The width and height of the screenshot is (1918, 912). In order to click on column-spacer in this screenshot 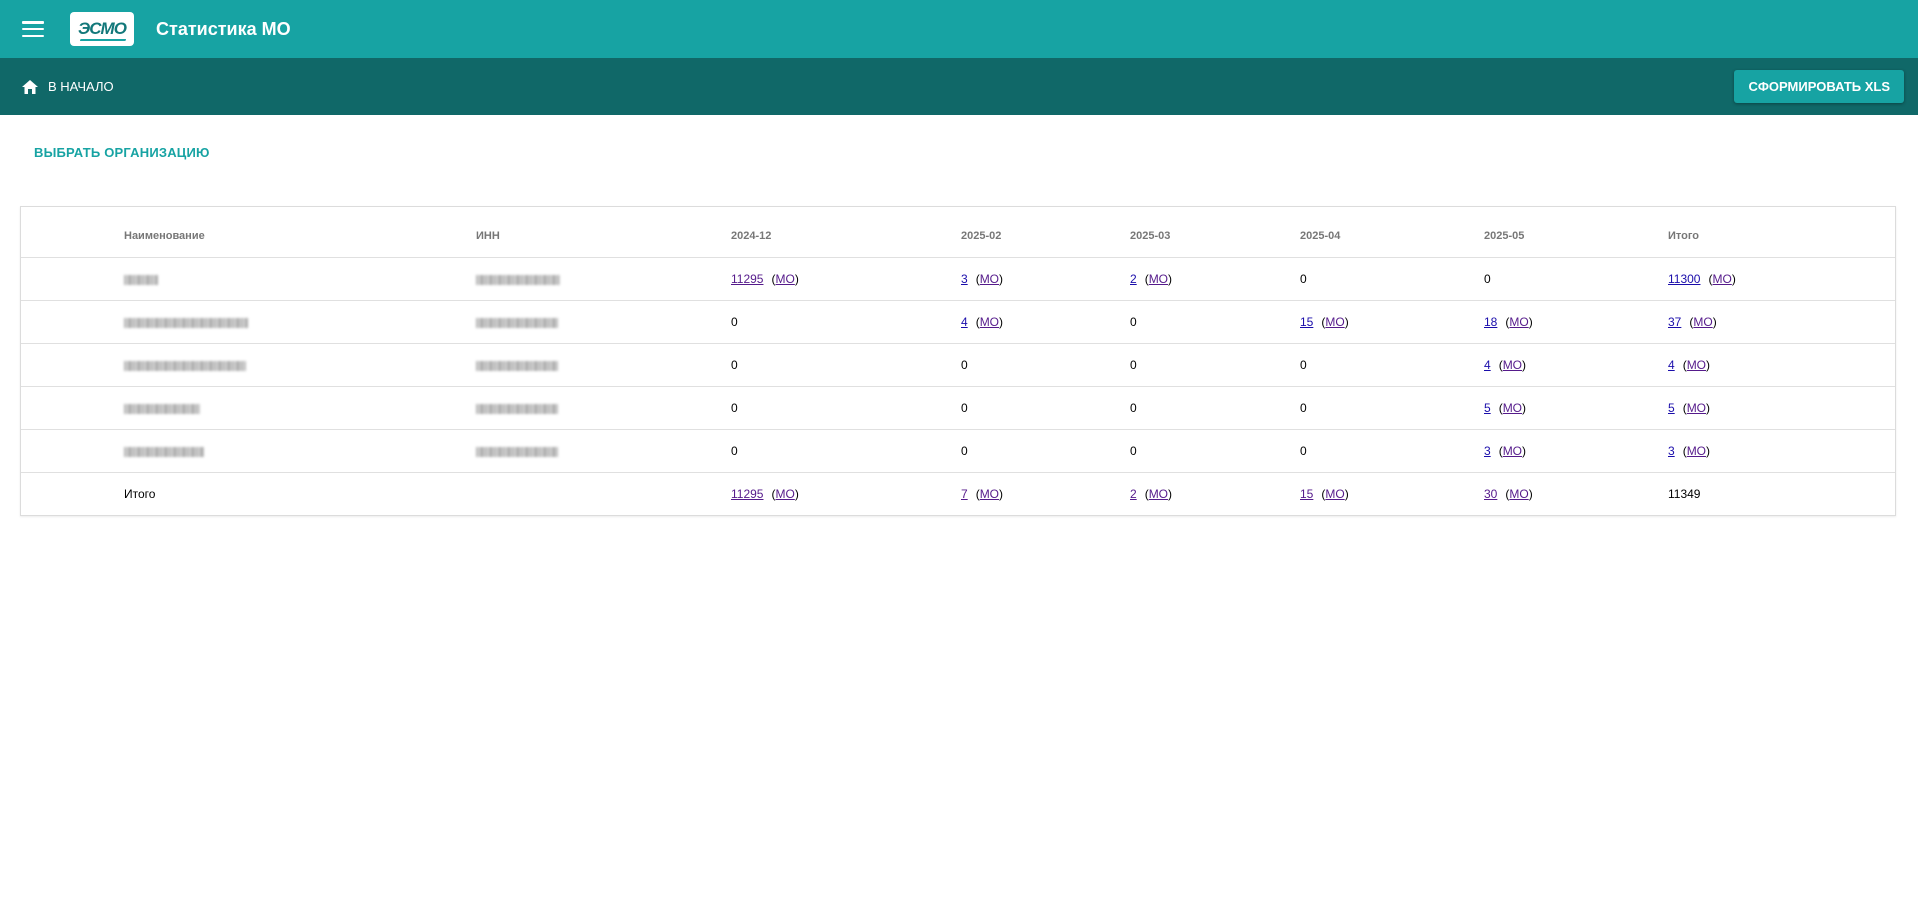, I will do `click(72, 232)`.